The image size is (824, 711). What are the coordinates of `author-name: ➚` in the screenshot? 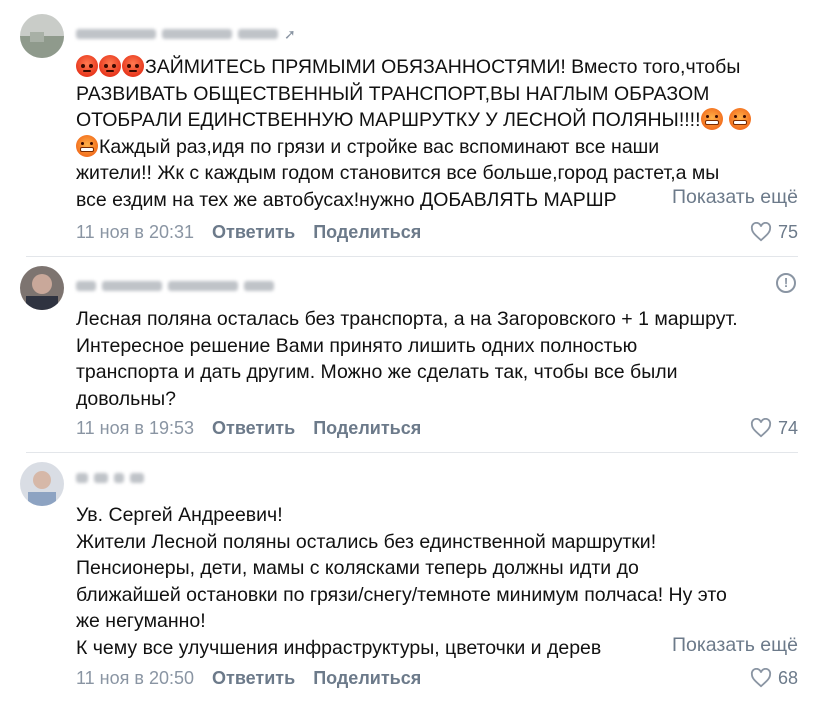 It's located at (186, 34).